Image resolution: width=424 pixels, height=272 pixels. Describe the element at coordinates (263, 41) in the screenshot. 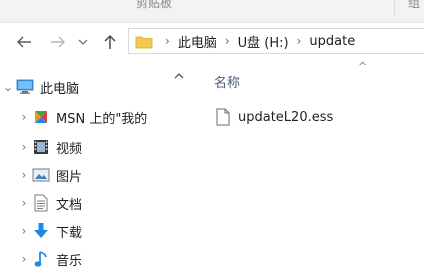

I see `breadcrumb-usb-drive: U盘 (H:)` at that location.